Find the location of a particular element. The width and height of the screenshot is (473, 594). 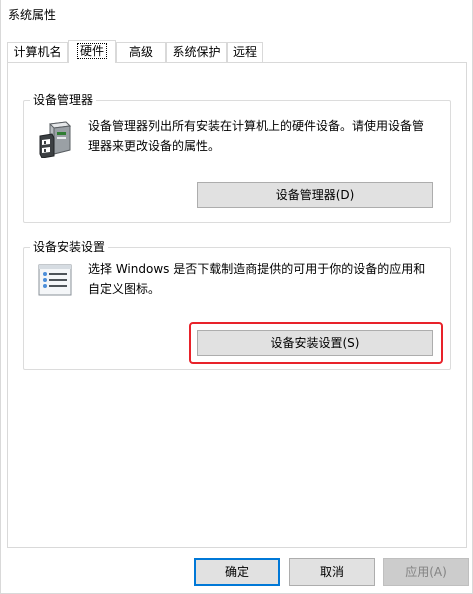

tab-computer-name-label: 计算机名 is located at coordinates (37, 52).